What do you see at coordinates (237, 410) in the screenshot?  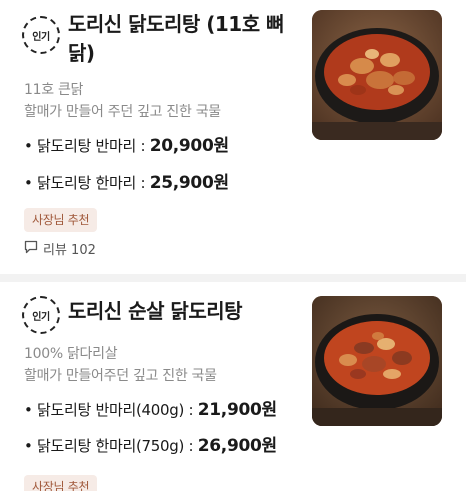 I see `price-amount: 21,900원` at bounding box center [237, 410].